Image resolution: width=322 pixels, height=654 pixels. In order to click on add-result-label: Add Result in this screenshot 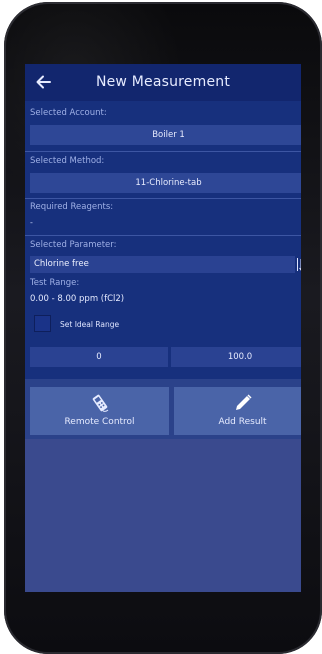, I will do `click(242, 422)`.